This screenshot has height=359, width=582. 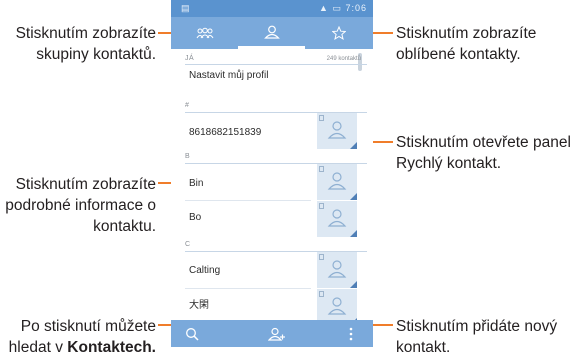 What do you see at coordinates (188, 156) in the screenshot?
I see `section-header-b: B` at bounding box center [188, 156].